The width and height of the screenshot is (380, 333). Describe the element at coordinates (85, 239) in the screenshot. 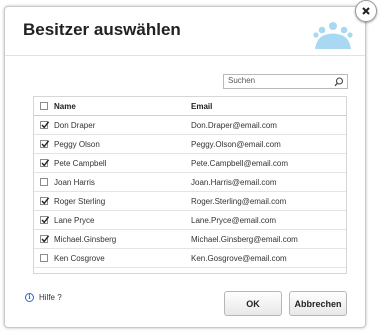

I see `row-name: Michael.Ginsberg` at that location.